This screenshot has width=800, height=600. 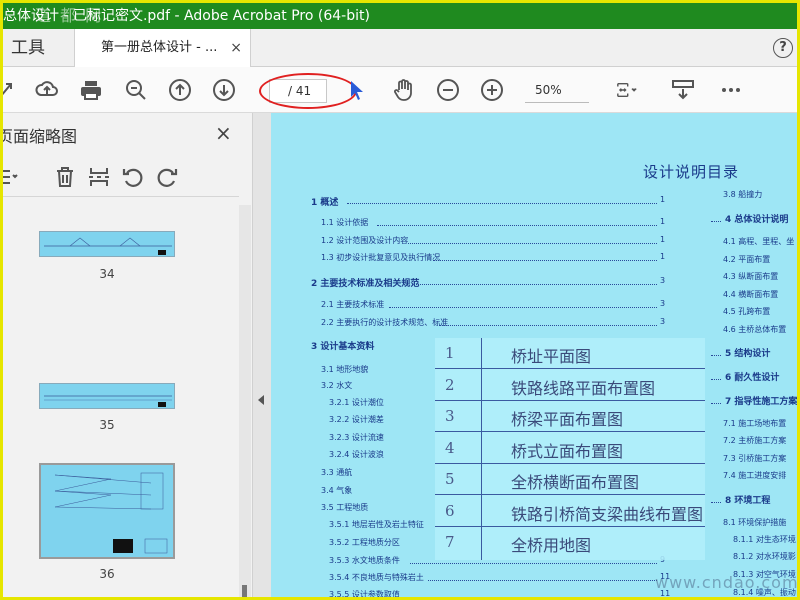 What do you see at coordinates (754, 440) in the screenshot?
I see `toc-entry: 7.2 主桥施工方案` at bounding box center [754, 440].